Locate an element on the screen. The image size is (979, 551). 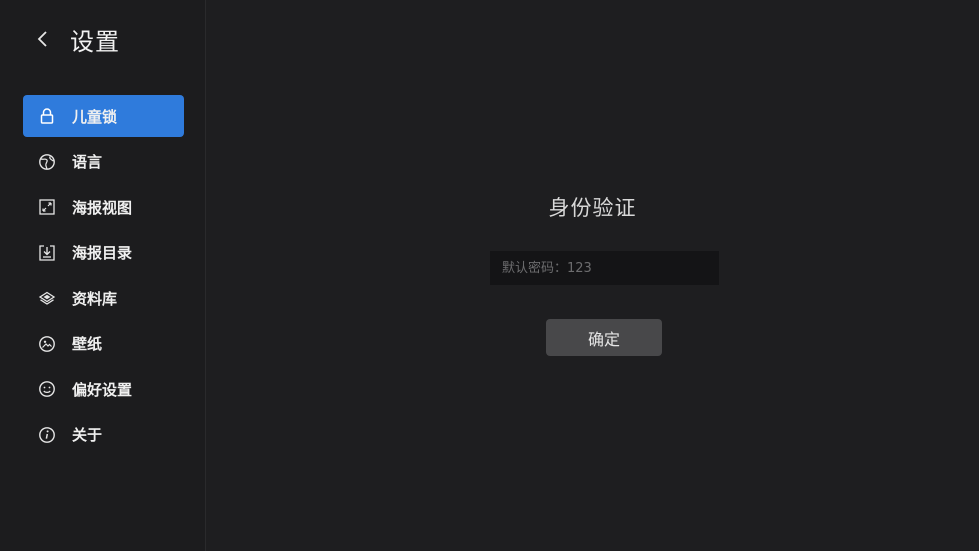
auth-title: 身份验证 is located at coordinates (592, 208).